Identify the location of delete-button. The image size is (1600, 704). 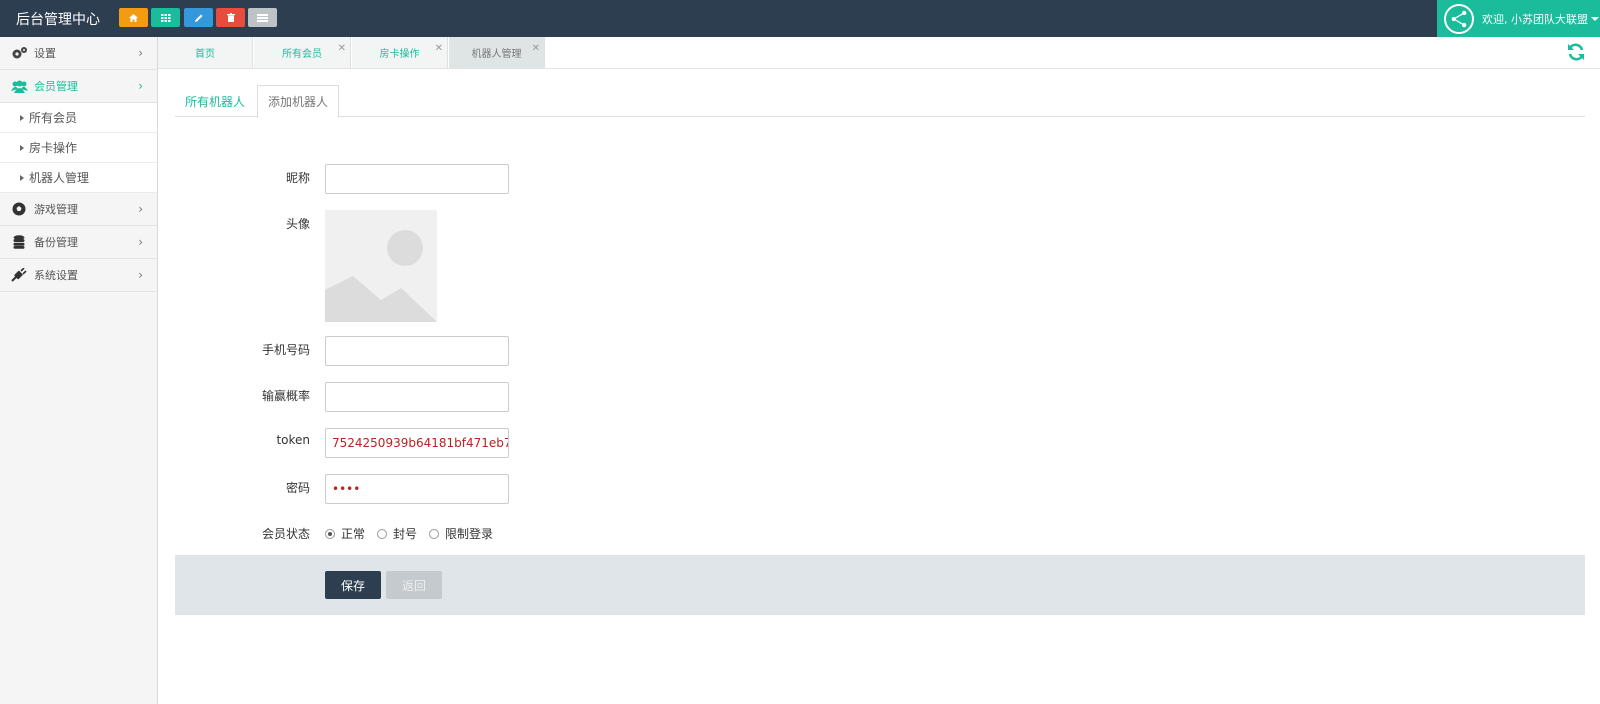
(230, 17).